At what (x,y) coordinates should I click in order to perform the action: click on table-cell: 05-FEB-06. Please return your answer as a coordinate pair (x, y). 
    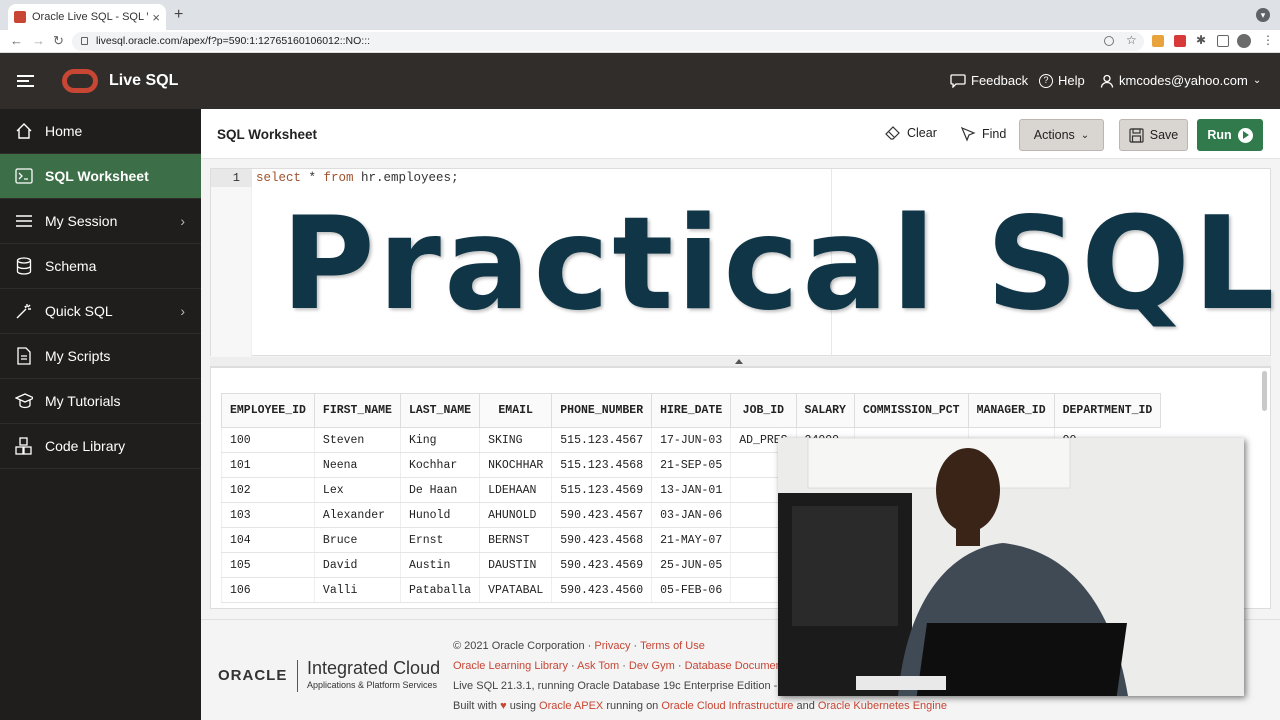
    Looking at the image, I should click on (691, 590).